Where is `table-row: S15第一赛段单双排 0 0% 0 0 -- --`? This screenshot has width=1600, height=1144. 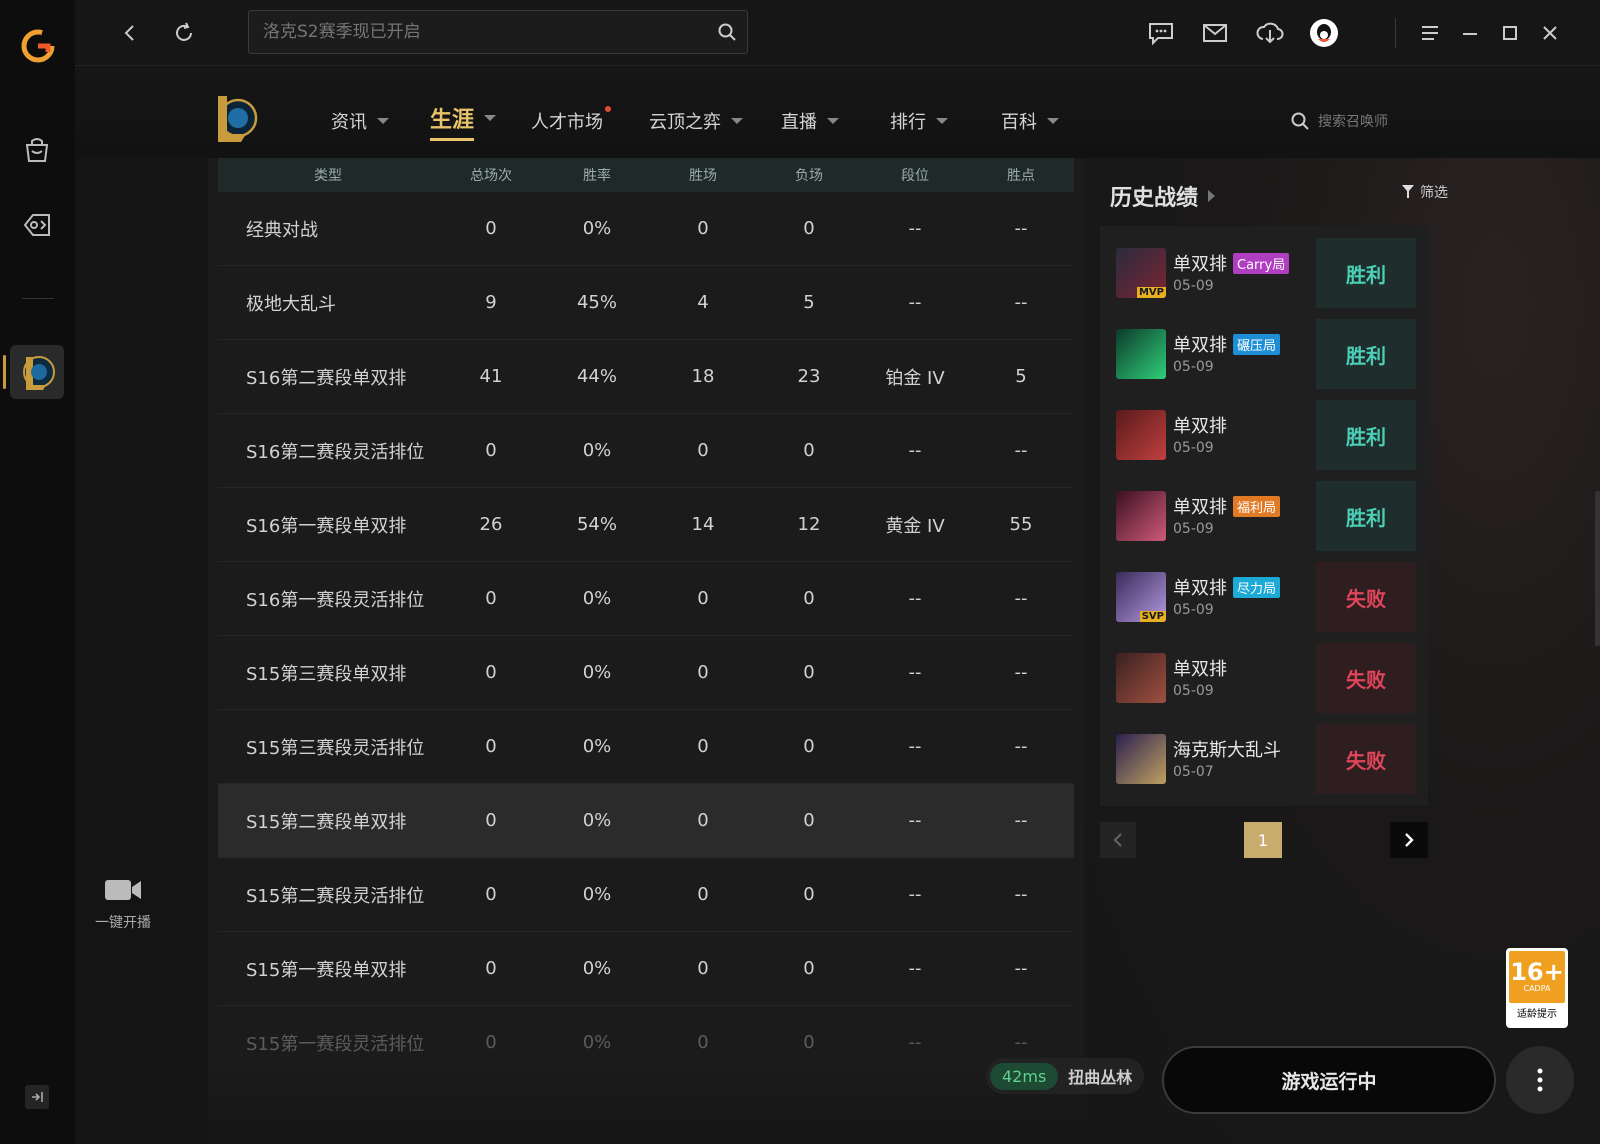 table-row: S15第一赛段单双排 0 0% 0 0 -- -- is located at coordinates (646, 969).